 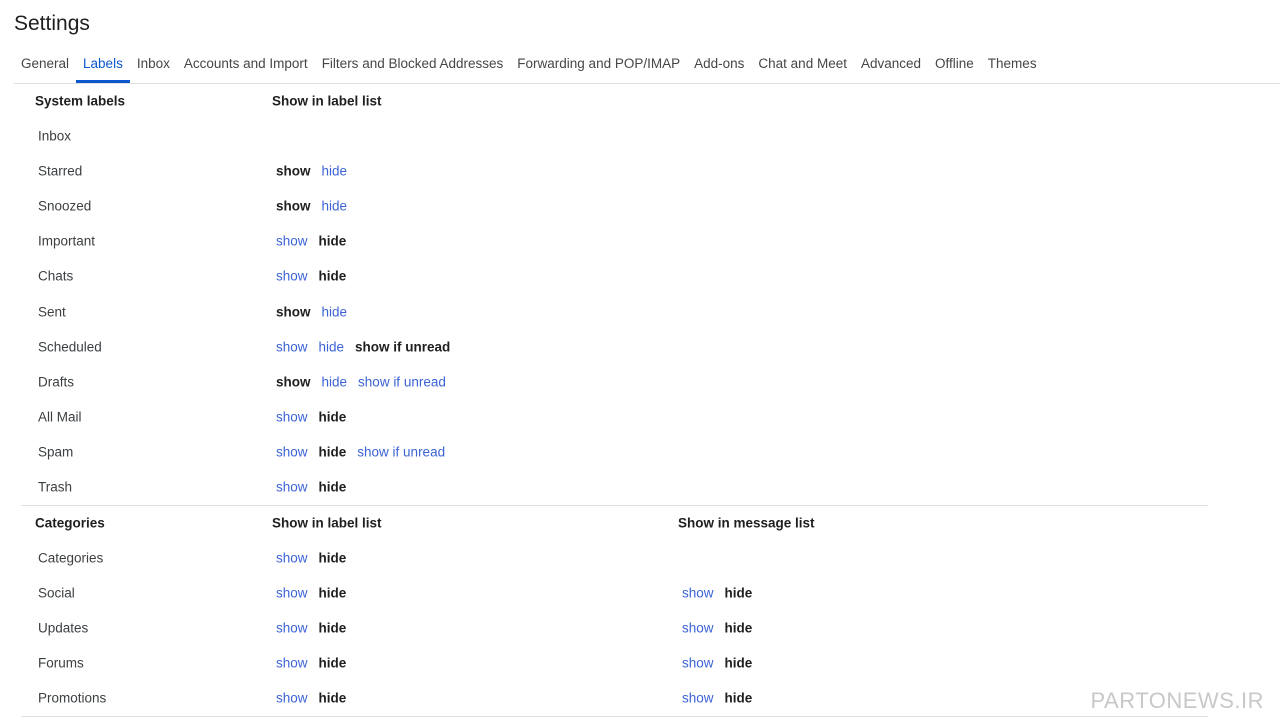 What do you see at coordinates (403, 347) in the screenshot?
I see `label-scheduled-show-if-unread-option: show if unread` at bounding box center [403, 347].